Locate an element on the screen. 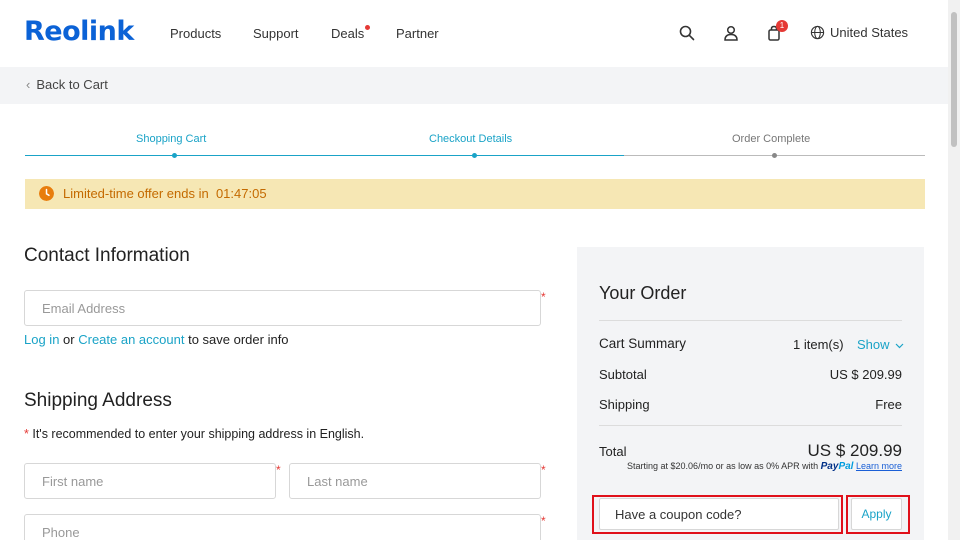 This screenshot has height=540, width=960. or-text: or is located at coordinates (69, 339).